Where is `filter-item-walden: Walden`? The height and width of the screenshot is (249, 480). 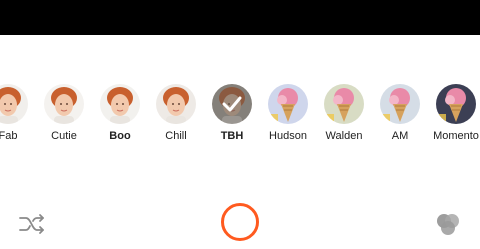
filter-item-walden: Walden is located at coordinates (344, 113).